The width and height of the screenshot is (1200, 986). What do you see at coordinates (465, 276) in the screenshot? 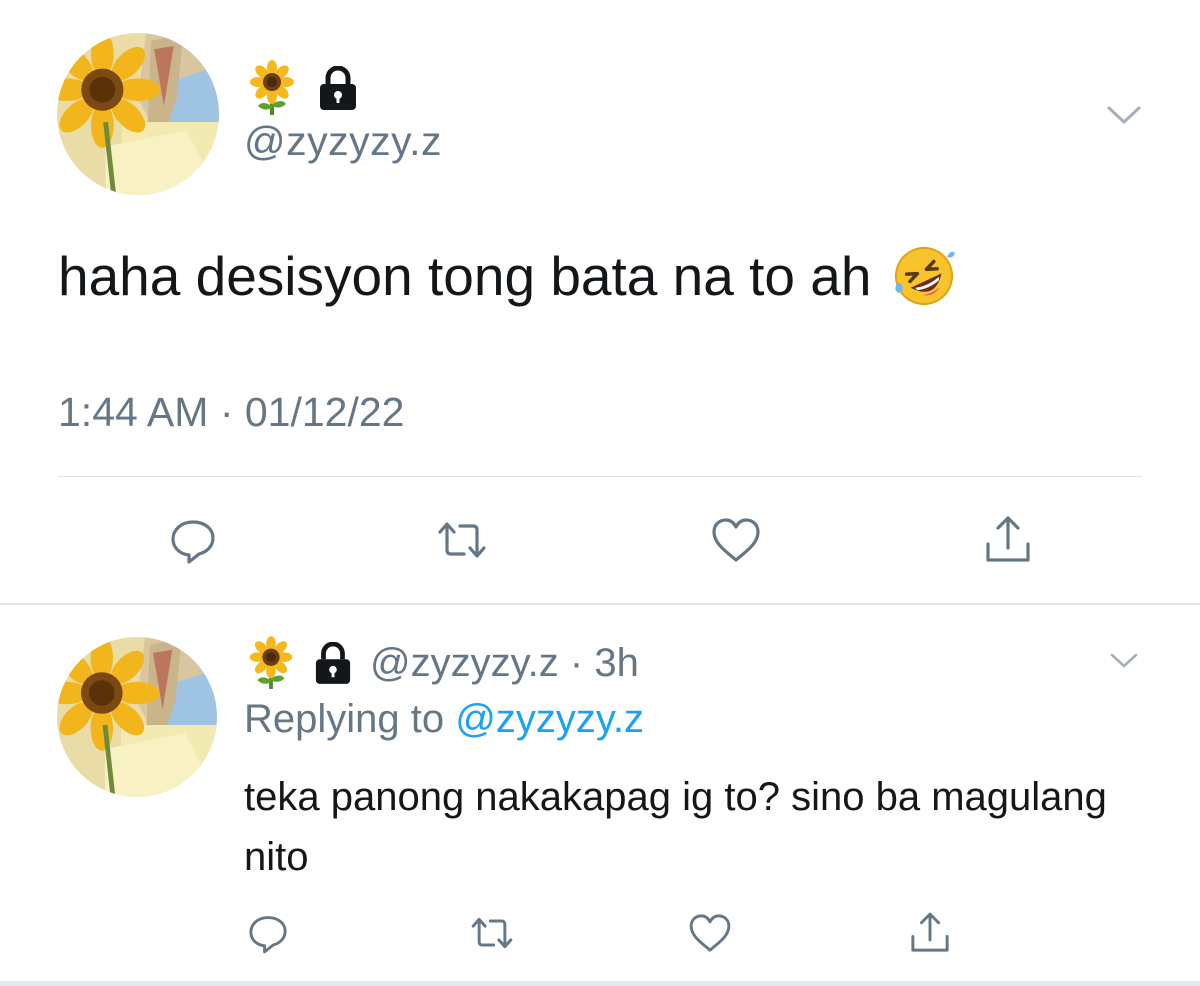
I see `tweet-text-content: haha desisyon tong bata na to ah` at bounding box center [465, 276].